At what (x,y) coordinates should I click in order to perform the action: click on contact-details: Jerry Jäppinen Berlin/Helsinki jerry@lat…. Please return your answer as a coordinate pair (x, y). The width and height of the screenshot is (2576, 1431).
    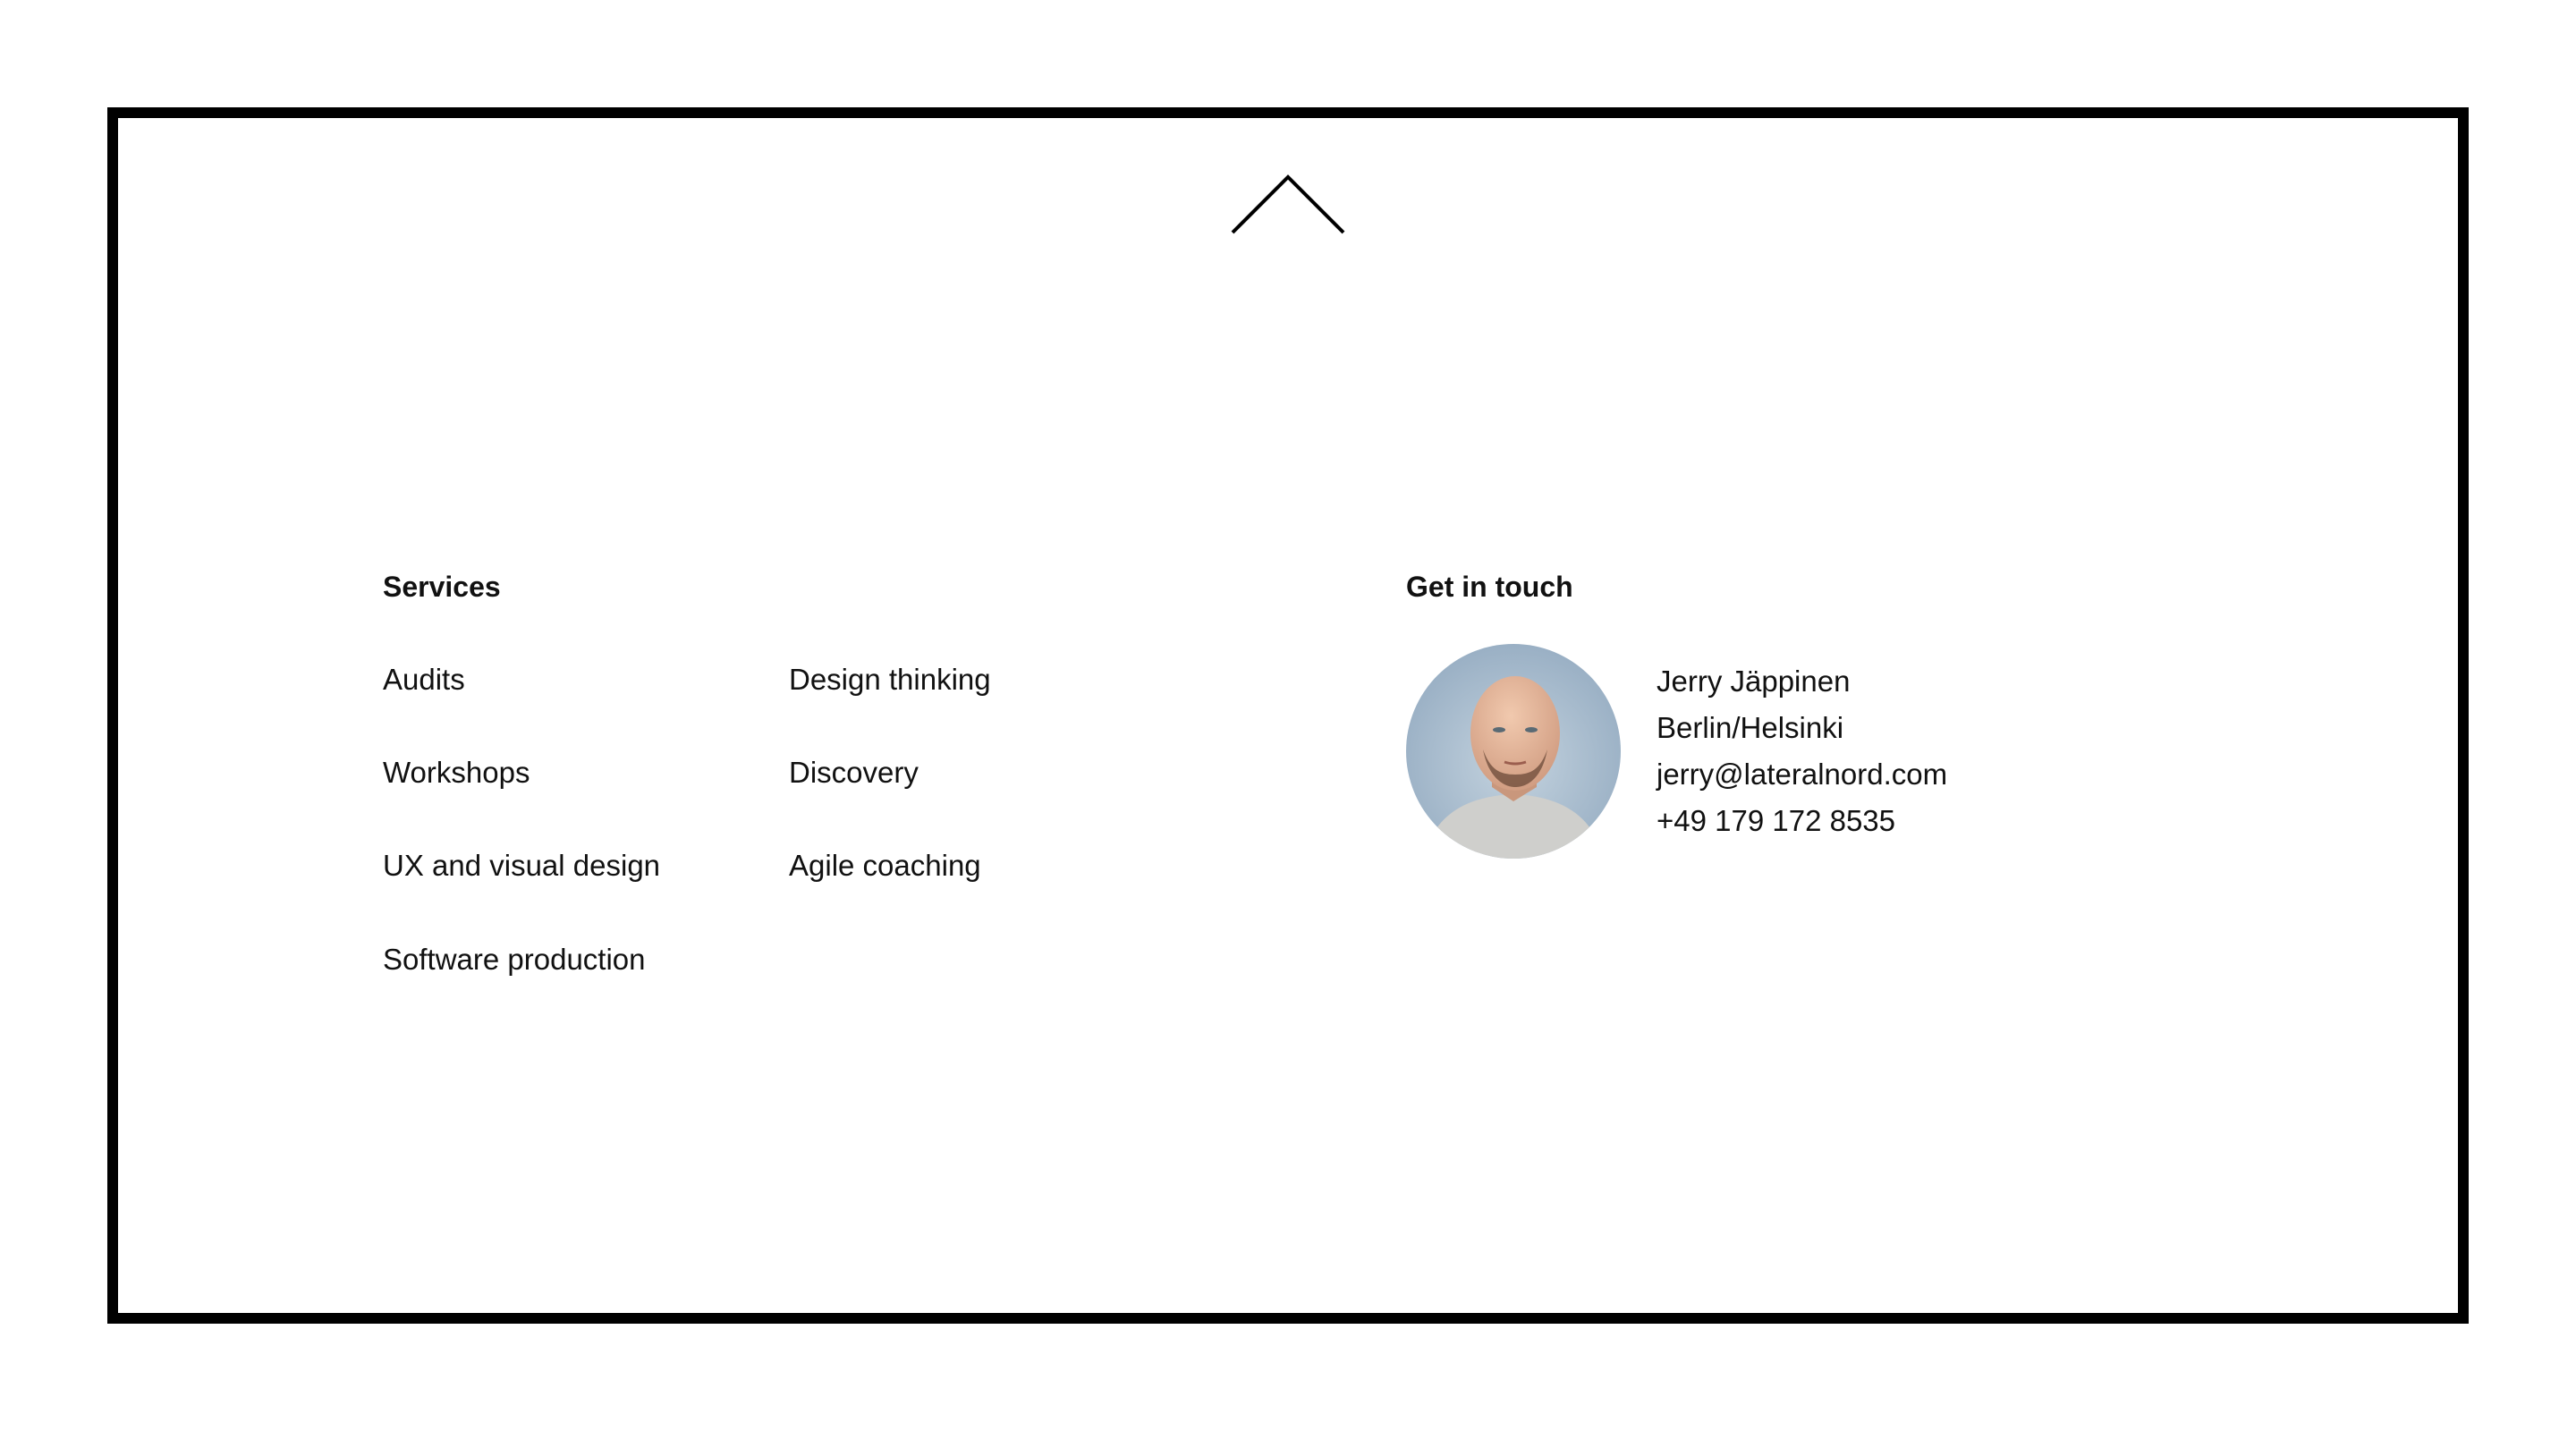
    Looking at the image, I should click on (1802, 751).